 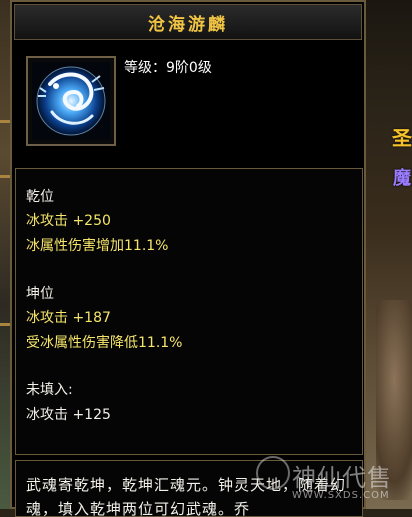 I want to click on background-side-text-gold: 圣, so click(x=402, y=138).